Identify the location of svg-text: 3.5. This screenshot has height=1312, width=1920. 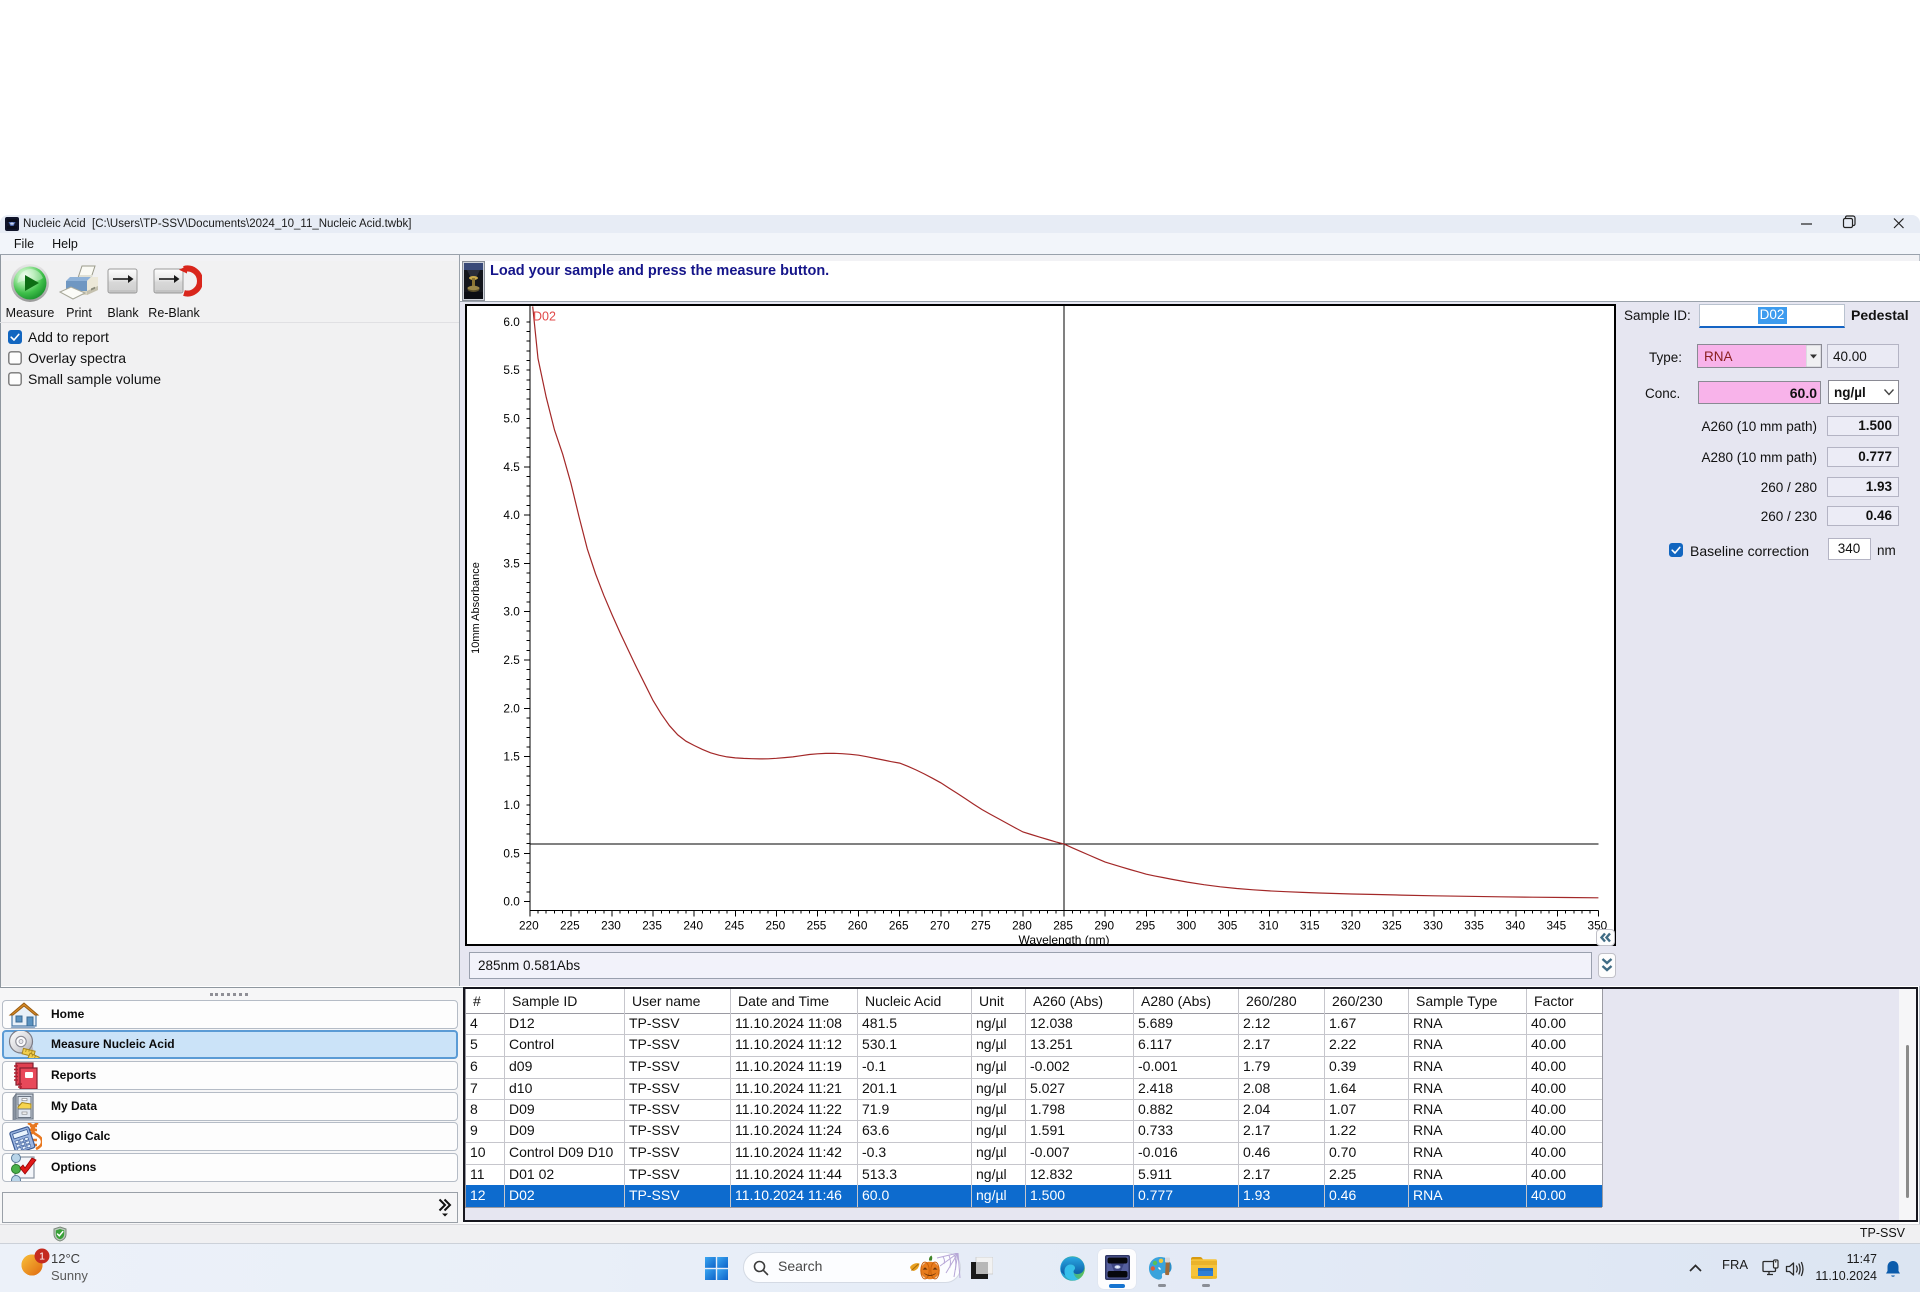
(511, 563).